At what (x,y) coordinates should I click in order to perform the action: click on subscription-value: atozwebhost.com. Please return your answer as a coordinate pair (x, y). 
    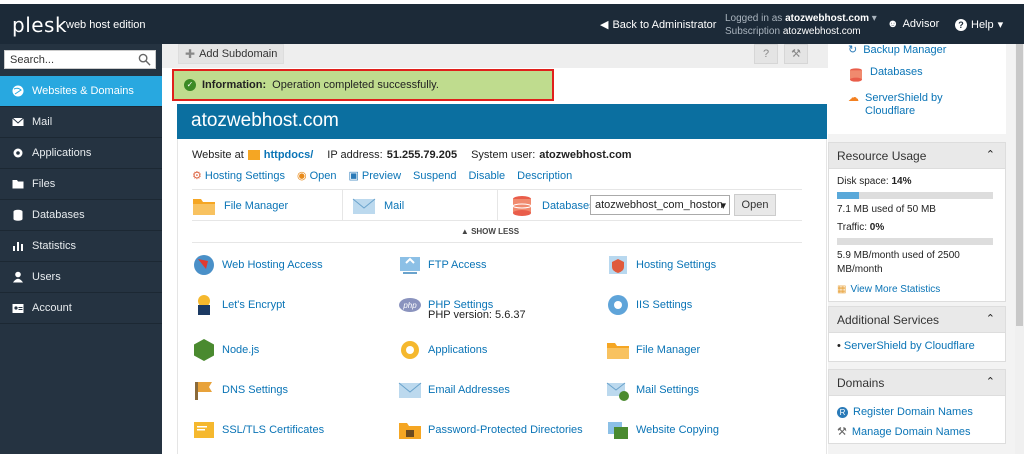
    Looking at the image, I should click on (822, 31).